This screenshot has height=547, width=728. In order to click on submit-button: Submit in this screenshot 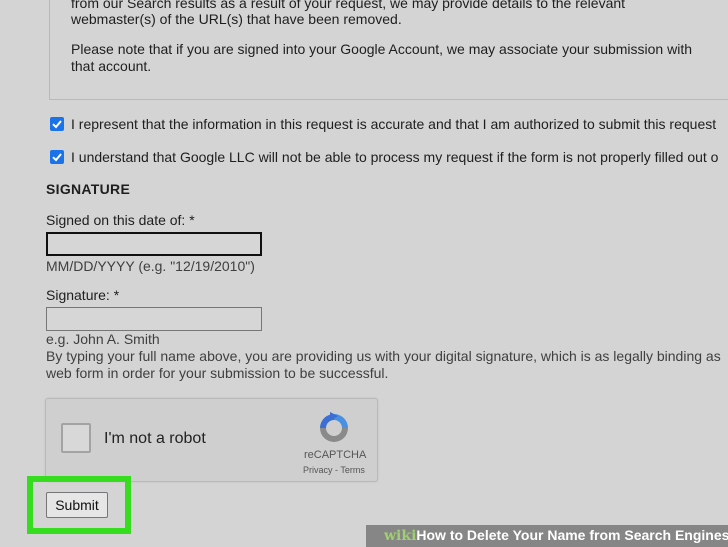, I will do `click(77, 505)`.